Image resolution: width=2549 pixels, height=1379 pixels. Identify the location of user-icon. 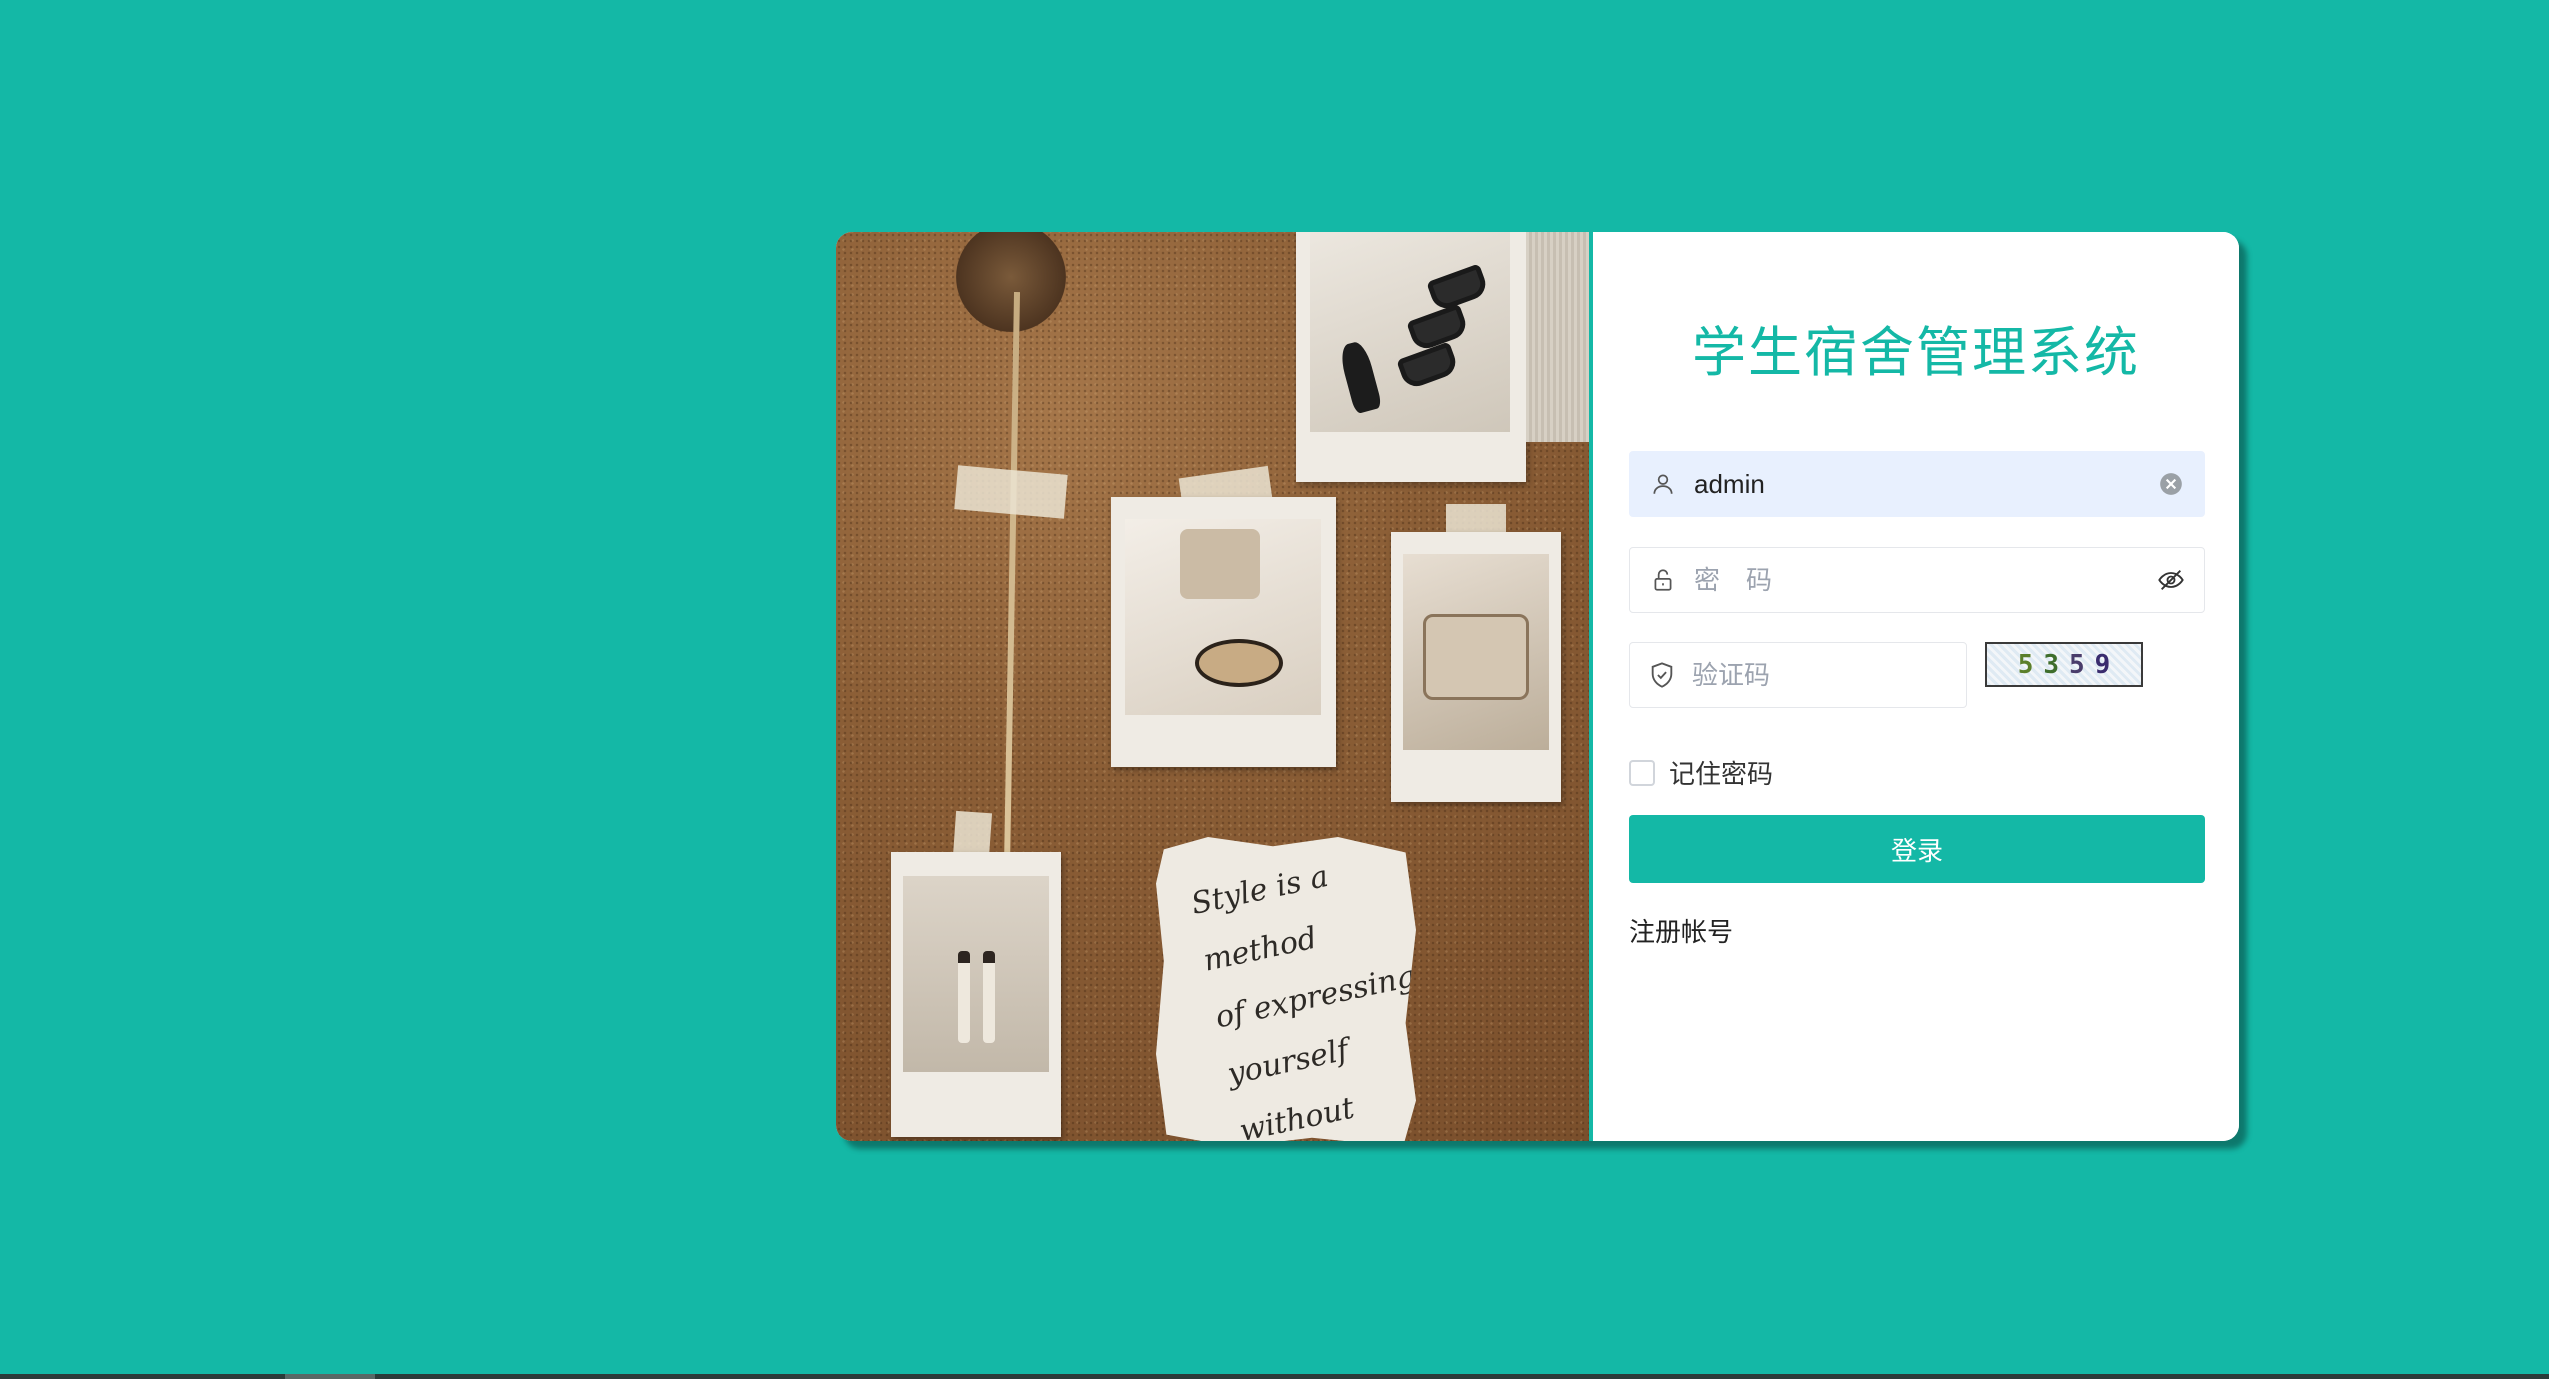
(1663, 484).